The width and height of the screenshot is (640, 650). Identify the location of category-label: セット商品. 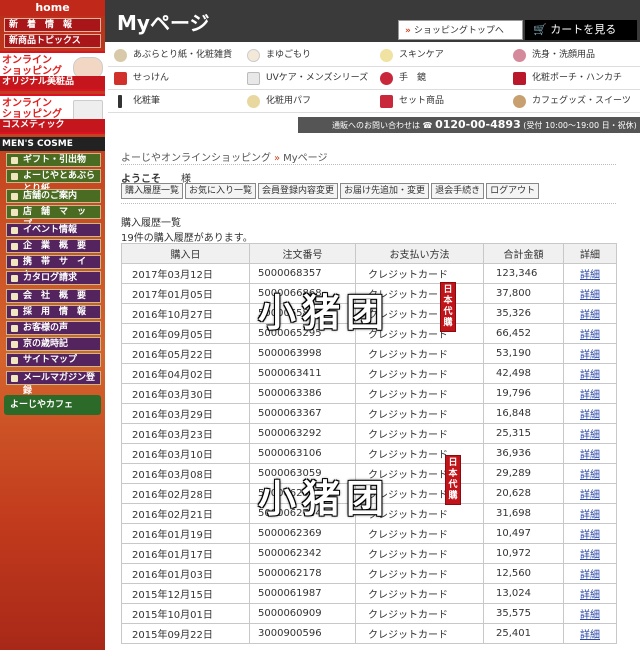
(422, 101).